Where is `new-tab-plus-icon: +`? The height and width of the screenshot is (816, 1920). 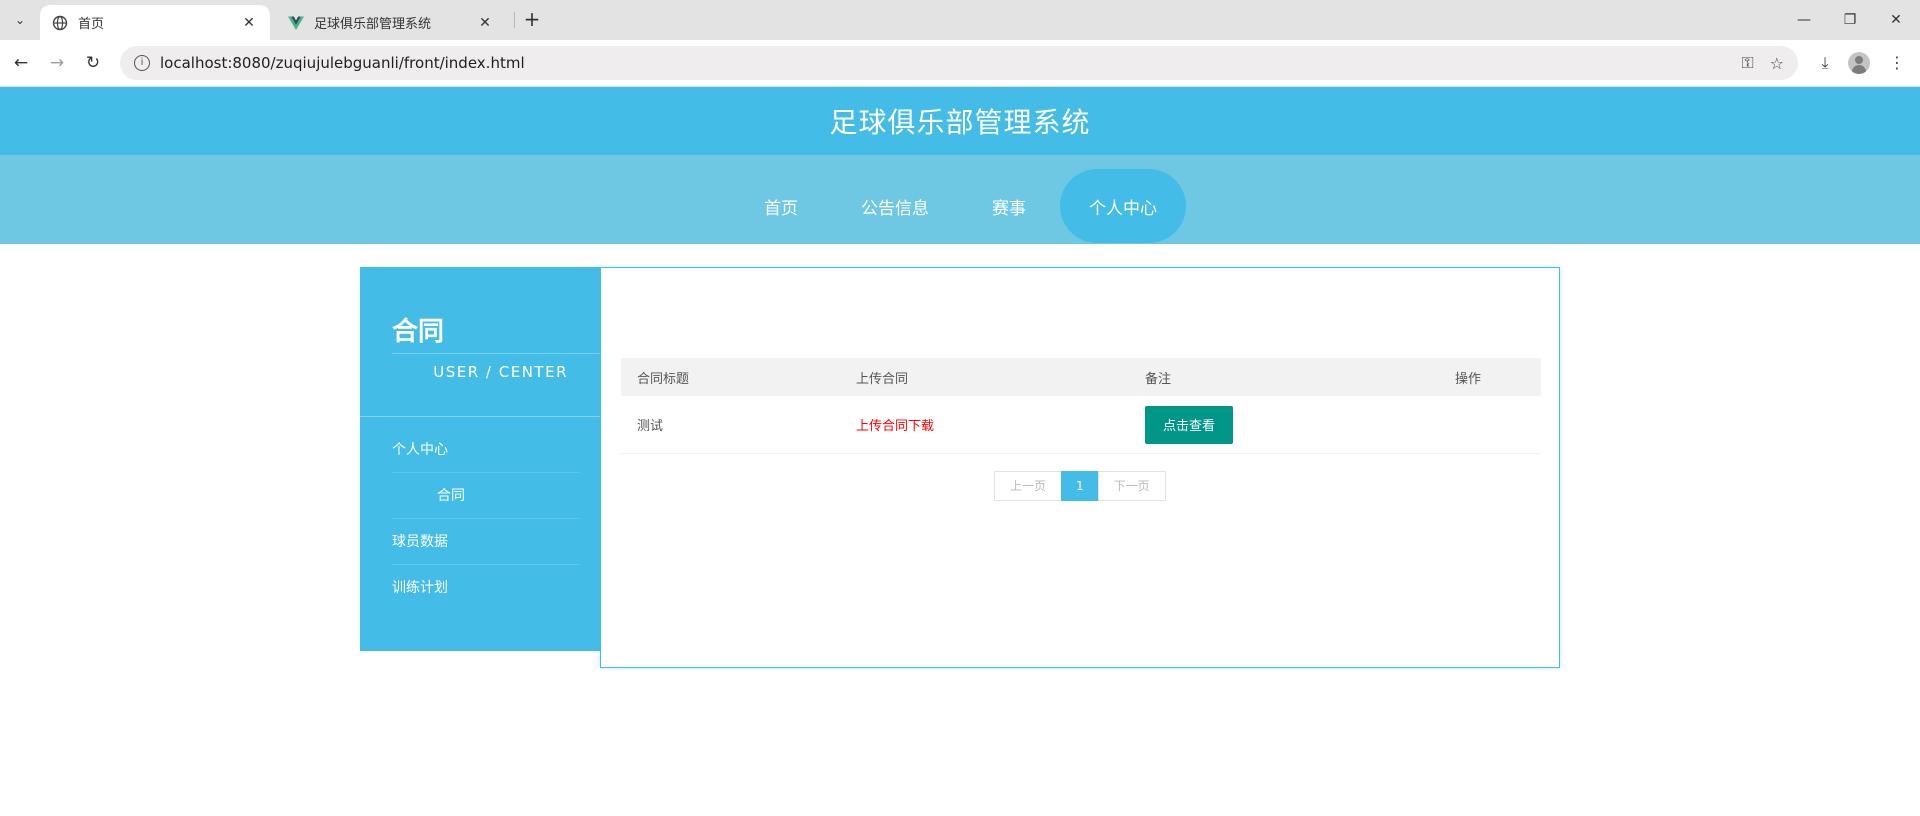 new-tab-plus-icon: + is located at coordinates (532, 20).